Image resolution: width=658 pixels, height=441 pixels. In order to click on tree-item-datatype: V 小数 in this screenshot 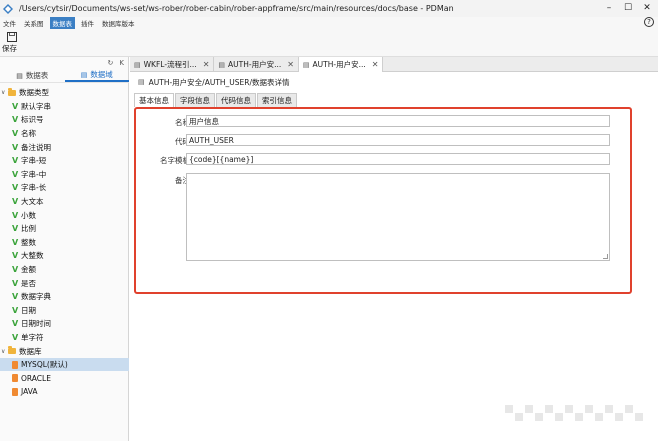, I will do `click(64, 215)`.